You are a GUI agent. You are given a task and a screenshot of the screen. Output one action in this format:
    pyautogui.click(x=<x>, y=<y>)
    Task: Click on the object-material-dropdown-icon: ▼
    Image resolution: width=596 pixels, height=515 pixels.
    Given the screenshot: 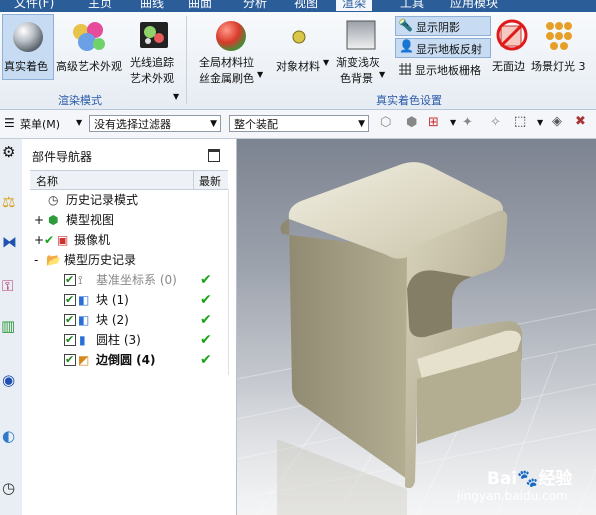 What is the action you would take?
    pyautogui.click(x=326, y=62)
    